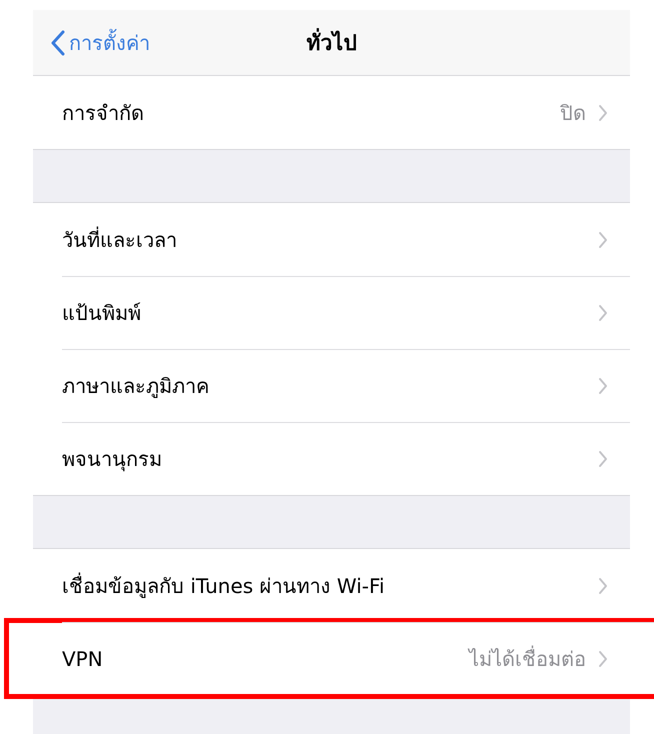 The width and height of the screenshot is (654, 734). Describe the element at coordinates (331, 239) in the screenshot. I see `settings-row: วันที่และเวลา` at that location.